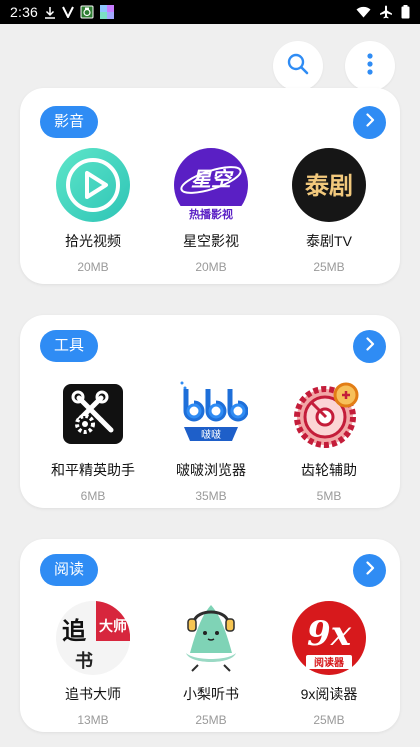 The height and width of the screenshot is (747, 420). Describe the element at coordinates (329, 694) in the screenshot. I see `app-name: 9x阅读器` at that location.